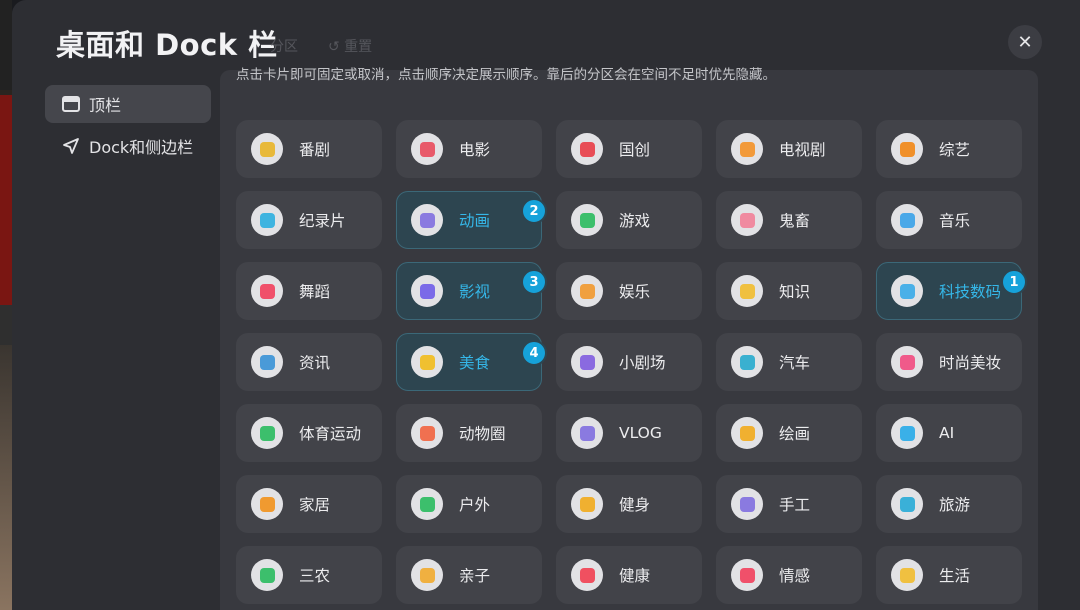 Image resolution: width=1080 pixels, height=610 pixels. What do you see at coordinates (629, 575) in the screenshot?
I see `partition-card: 健康` at bounding box center [629, 575].